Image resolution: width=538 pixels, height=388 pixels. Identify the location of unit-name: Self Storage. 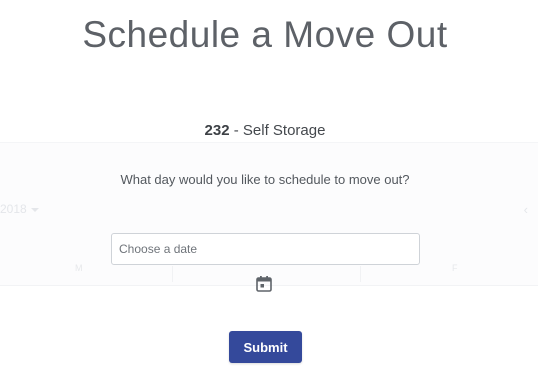
(284, 130).